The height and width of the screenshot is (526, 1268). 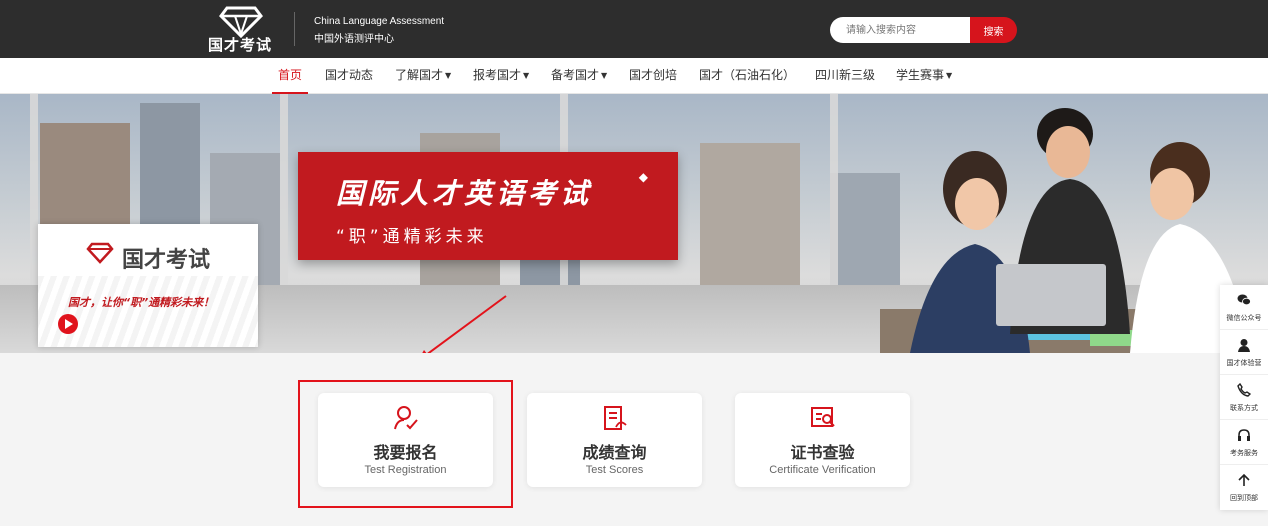 What do you see at coordinates (141, 302) in the screenshot?
I see `video-card-slogan: 国才，让你“职”通精彩未来！` at bounding box center [141, 302].